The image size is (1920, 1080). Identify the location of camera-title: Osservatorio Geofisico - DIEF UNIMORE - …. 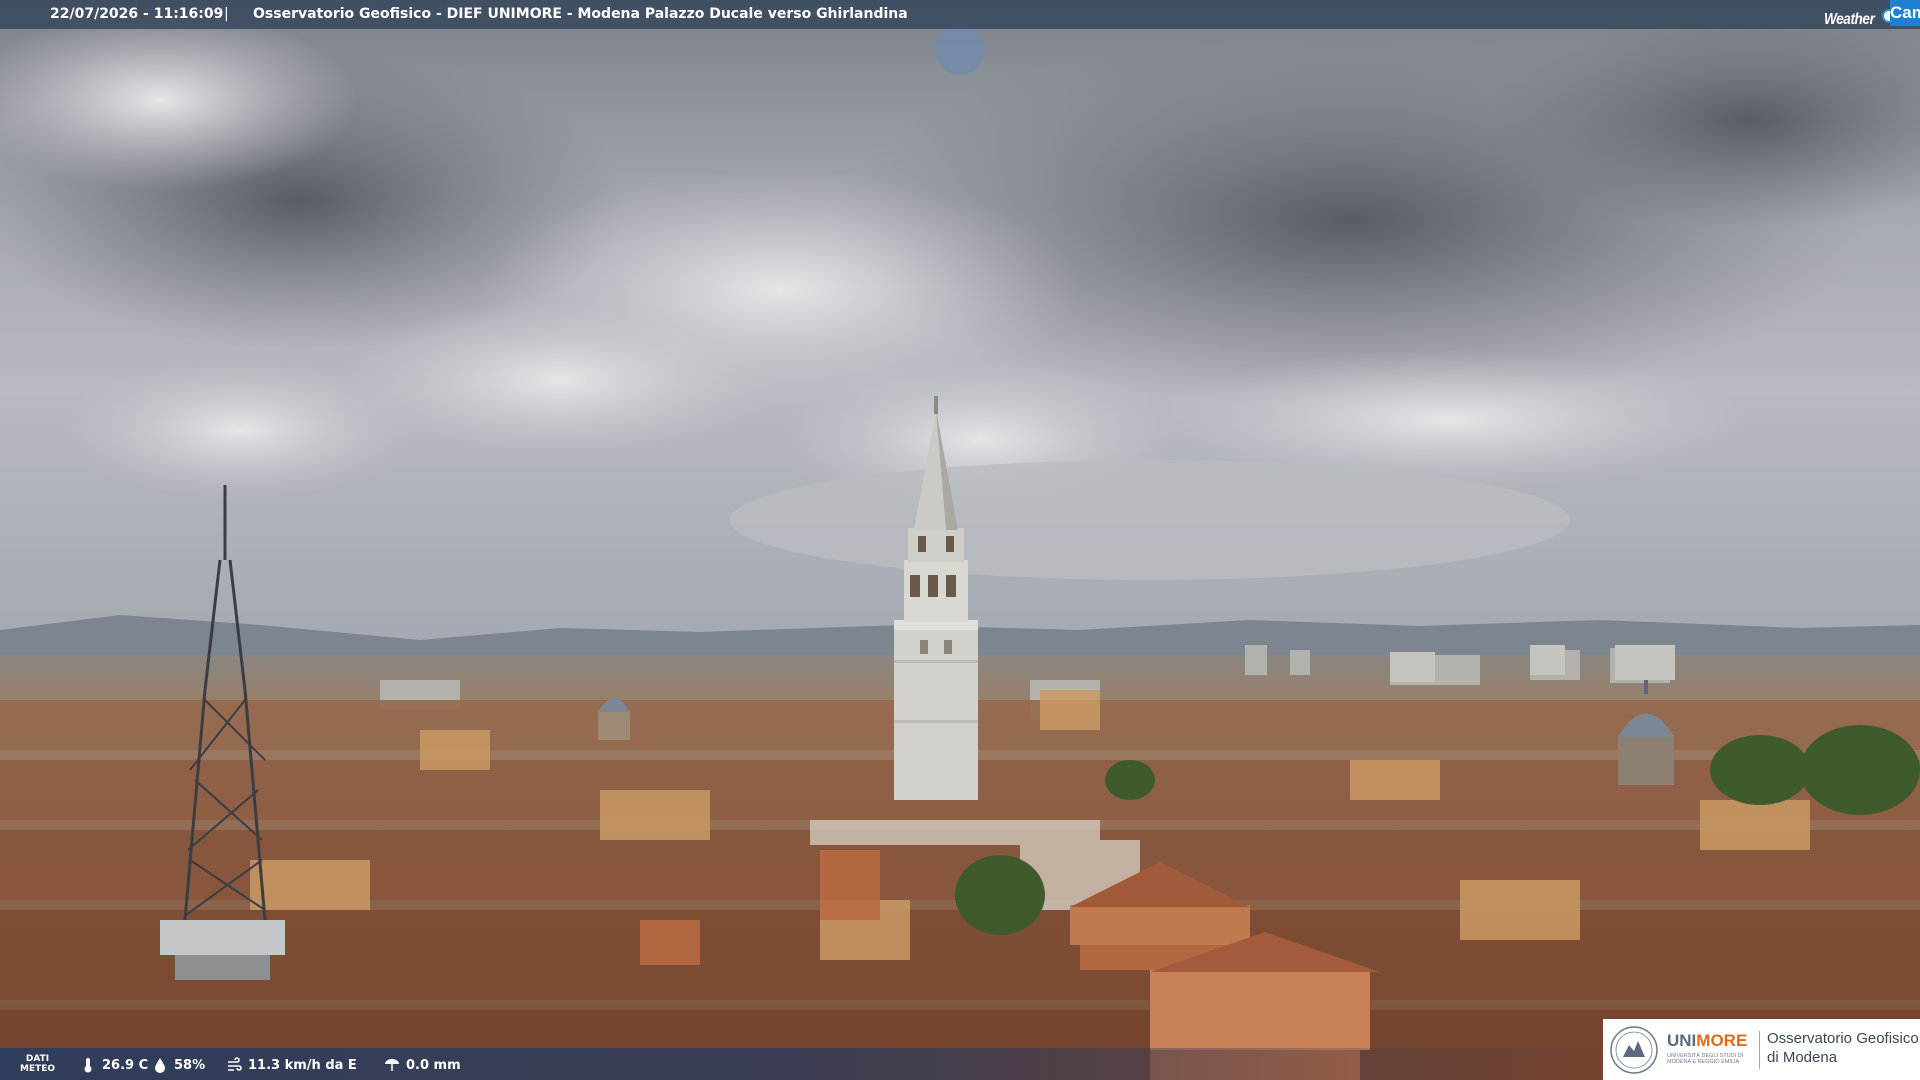
(580, 14).